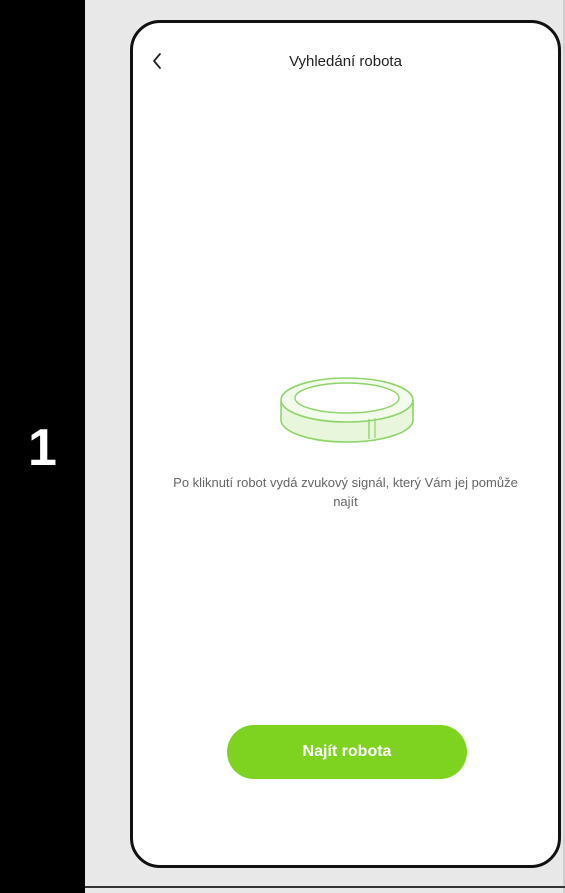  What do you see at coordinates (345, 61) in the screenshot?
I see `page-title: Vyhledání robota` at bounding box center [345, 61].